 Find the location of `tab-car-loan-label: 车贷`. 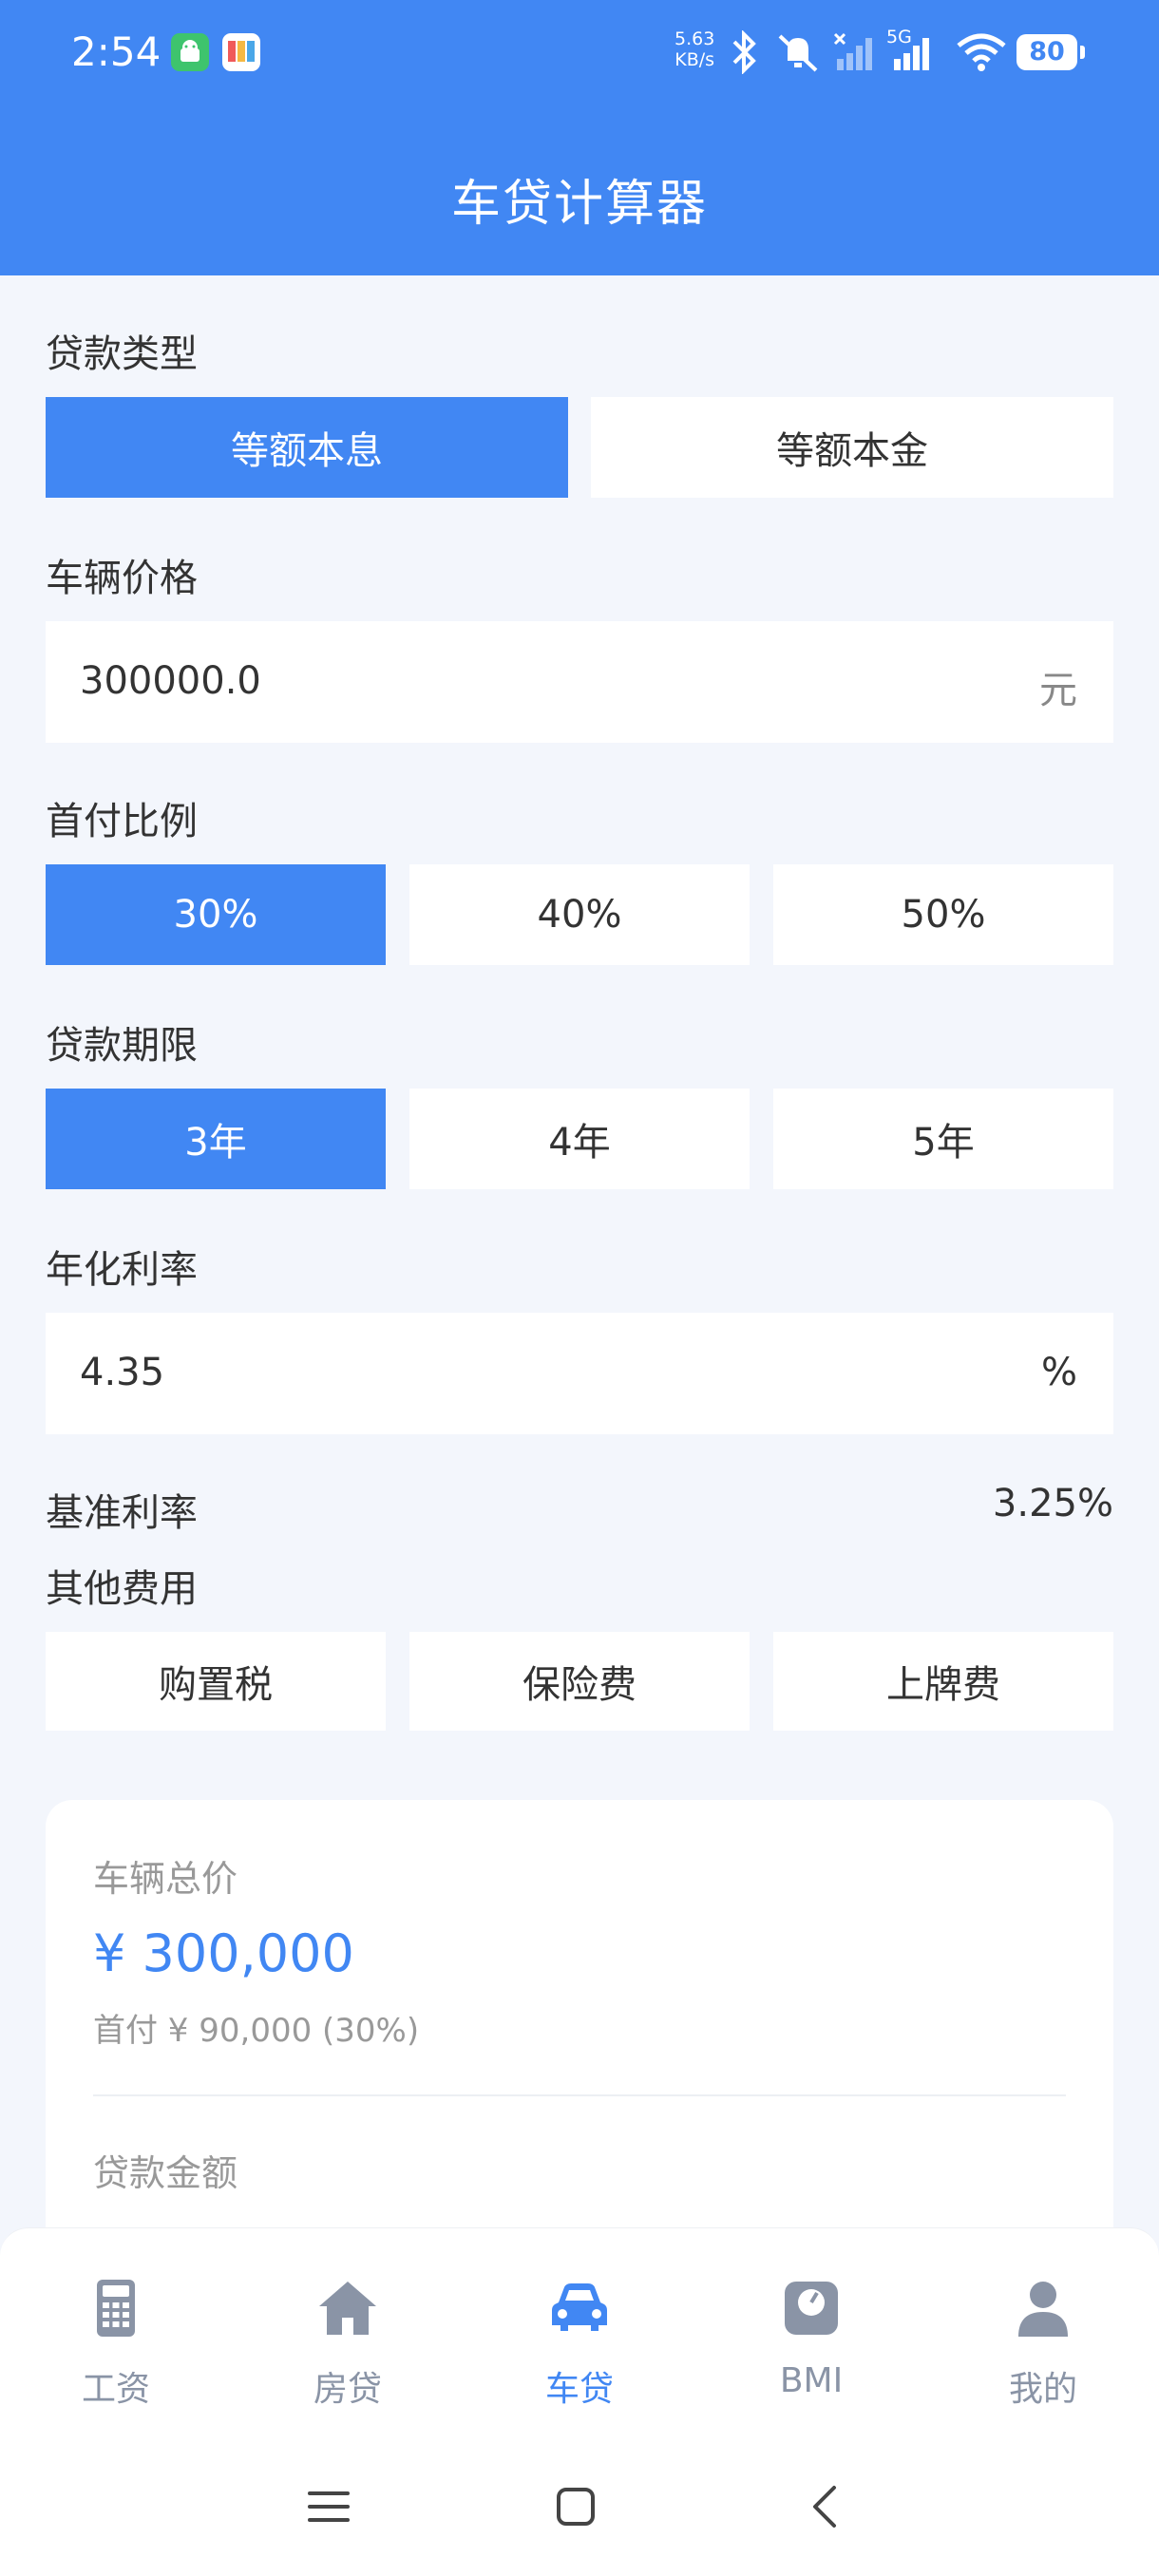

tab-car-loan-label: 车贷 is located at coordinates (579, 2389).